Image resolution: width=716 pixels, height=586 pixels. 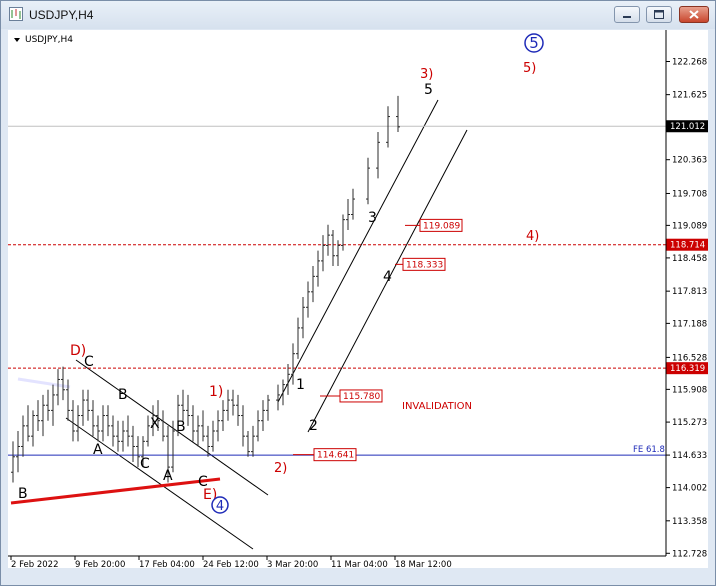 I want to click on price-tick-label: 119.089, so click(x=689, y=226).